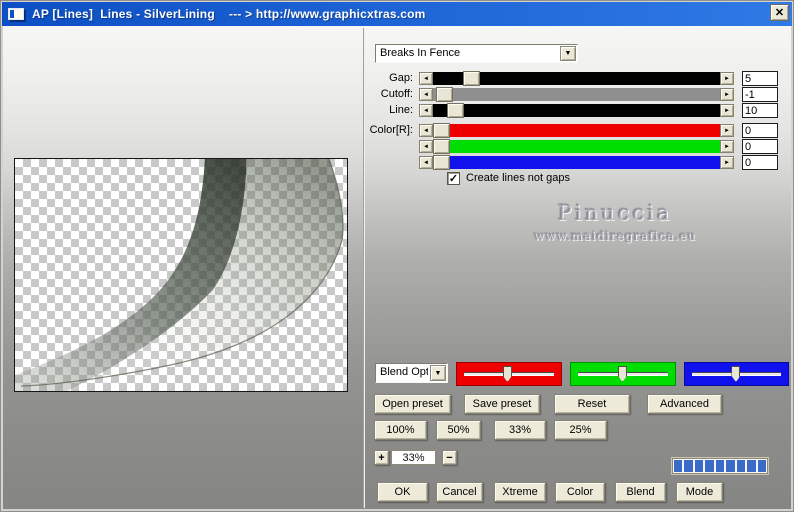 The width and height of the screenshot is (794, 512). What do you see at coordinates (420, 53) in the screenshot?
I see `preset-dropdown-value: Breaks In Fence` at bounding box center [420, 53].